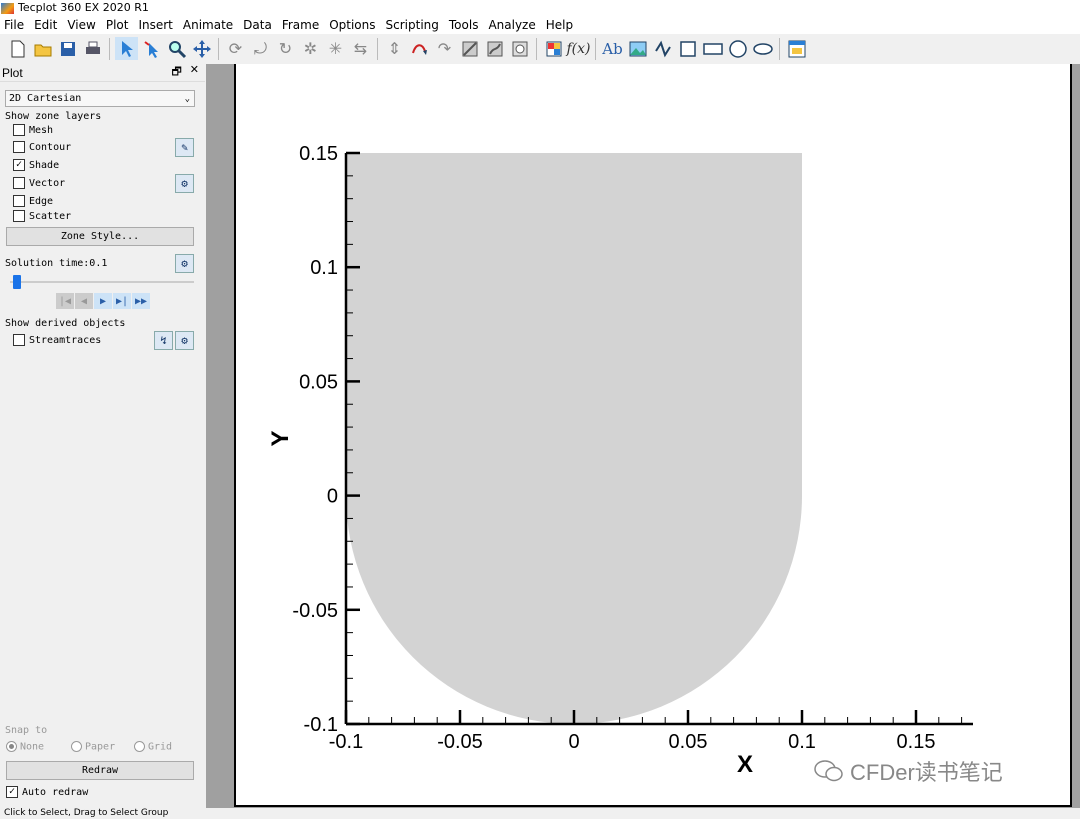 This screenshot has height=819, width=1080. What do you see at coordinates (916, 742) in the screenshot?
I see `x-tick-label: 0.15` at bounding box center [916, 742].